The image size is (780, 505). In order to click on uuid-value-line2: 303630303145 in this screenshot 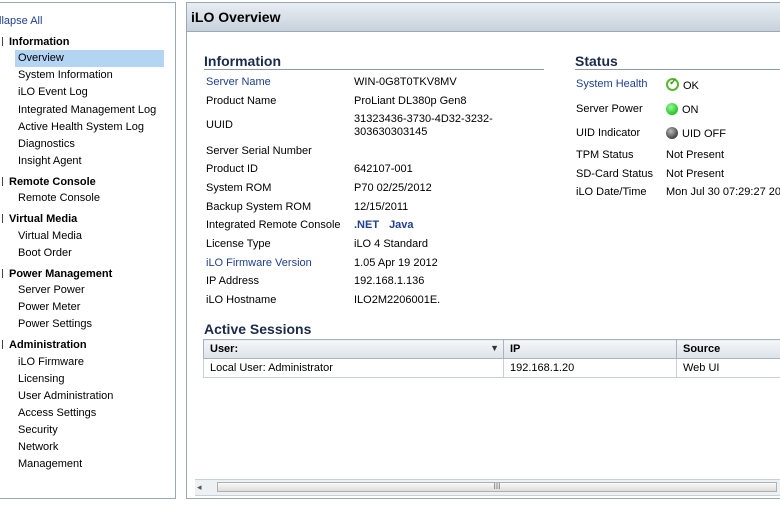, I will do `click(391, 132)`.